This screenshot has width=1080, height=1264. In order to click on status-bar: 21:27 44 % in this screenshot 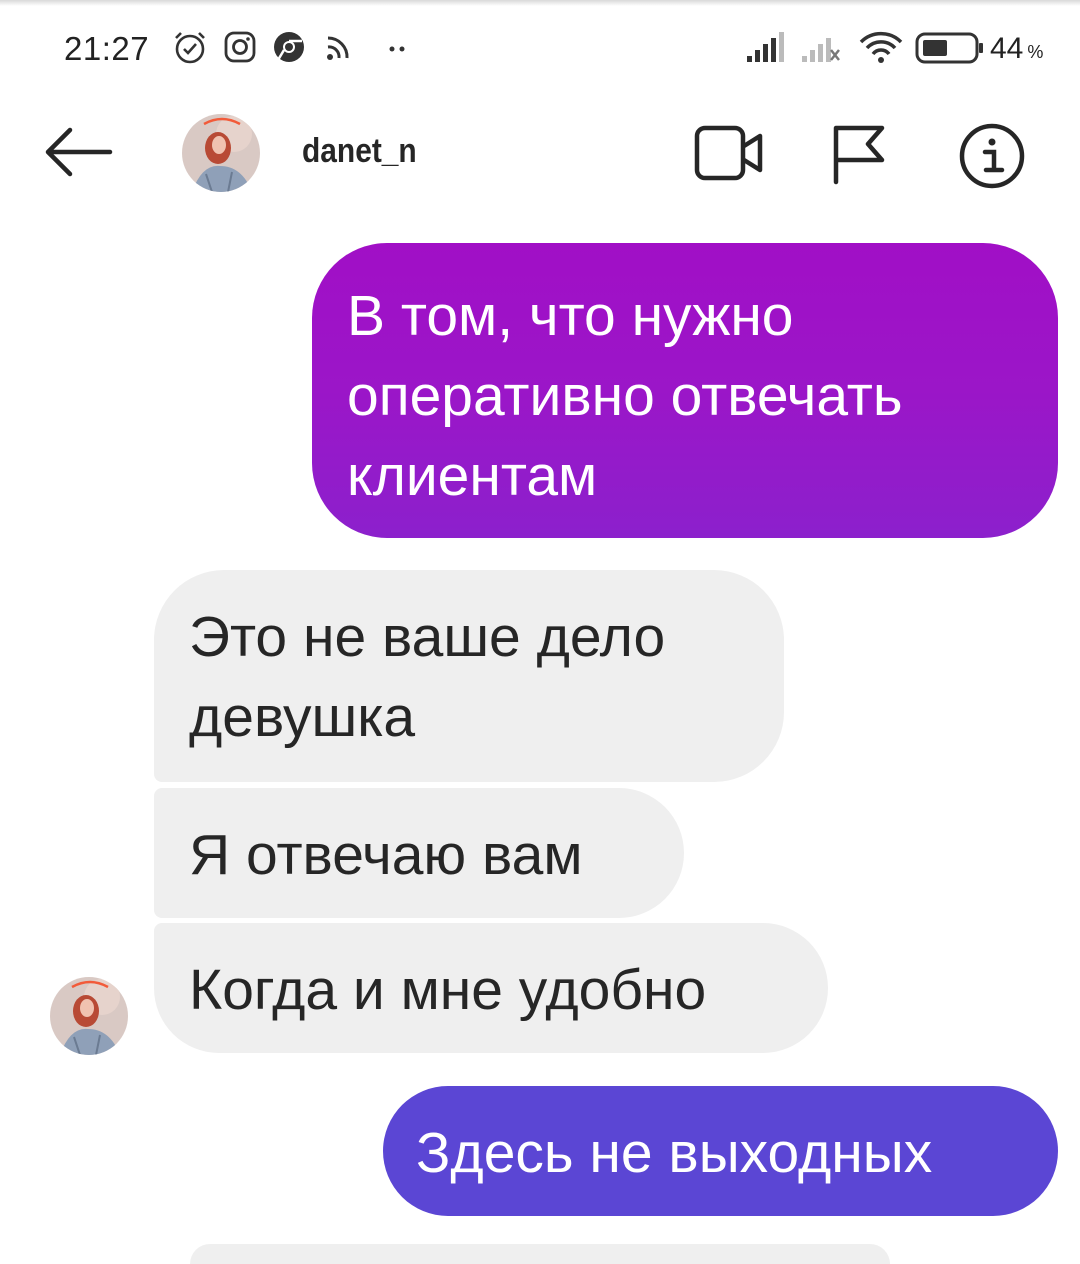, I will do `click(540, 48)`.